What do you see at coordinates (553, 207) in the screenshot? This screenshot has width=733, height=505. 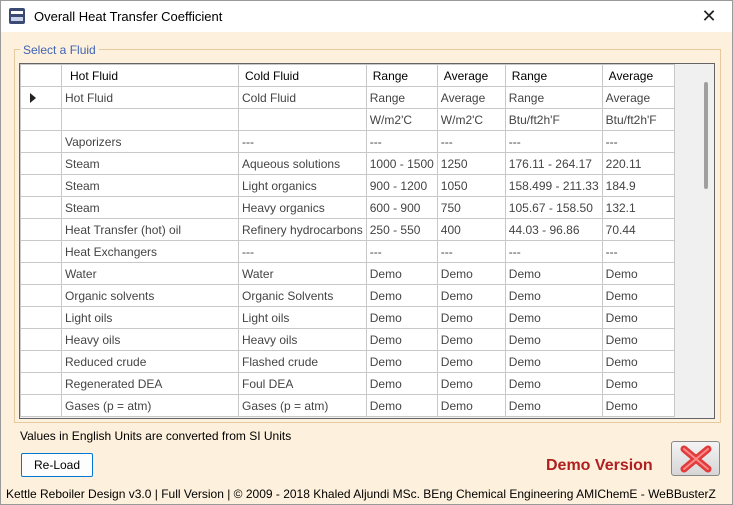 I see `table-cell: 105.67 - 158.50` at bounding box center [553, 207].